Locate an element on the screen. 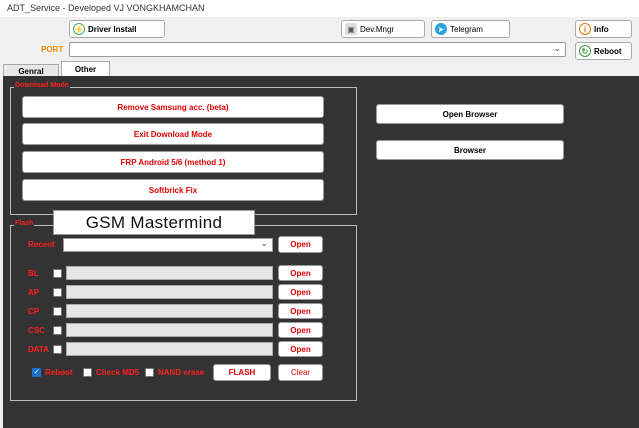  download-mode-title: Download Mode is located at coordinates (42, 85).